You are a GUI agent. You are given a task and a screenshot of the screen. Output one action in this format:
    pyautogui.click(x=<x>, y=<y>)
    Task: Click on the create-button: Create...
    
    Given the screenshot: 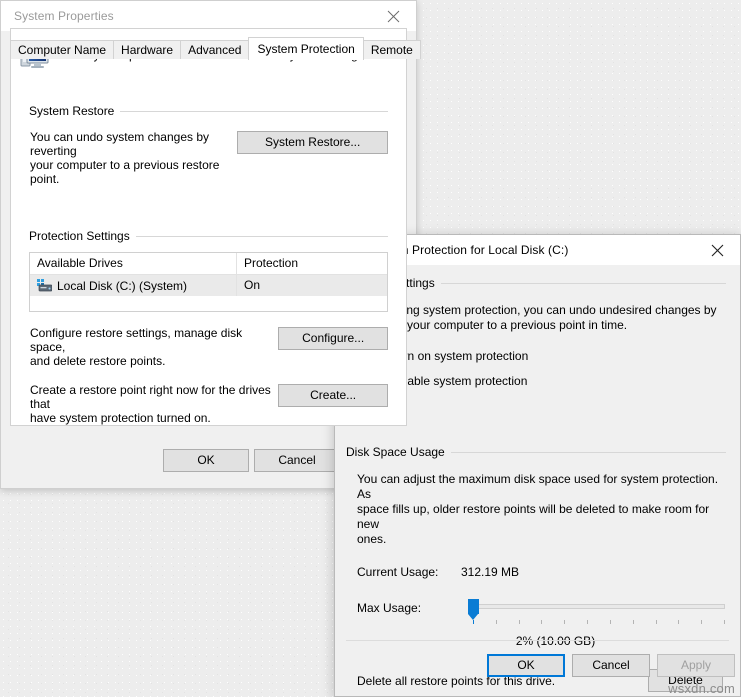 What is the action you would take?
    pyautogui.click(x=333, y=395)
    